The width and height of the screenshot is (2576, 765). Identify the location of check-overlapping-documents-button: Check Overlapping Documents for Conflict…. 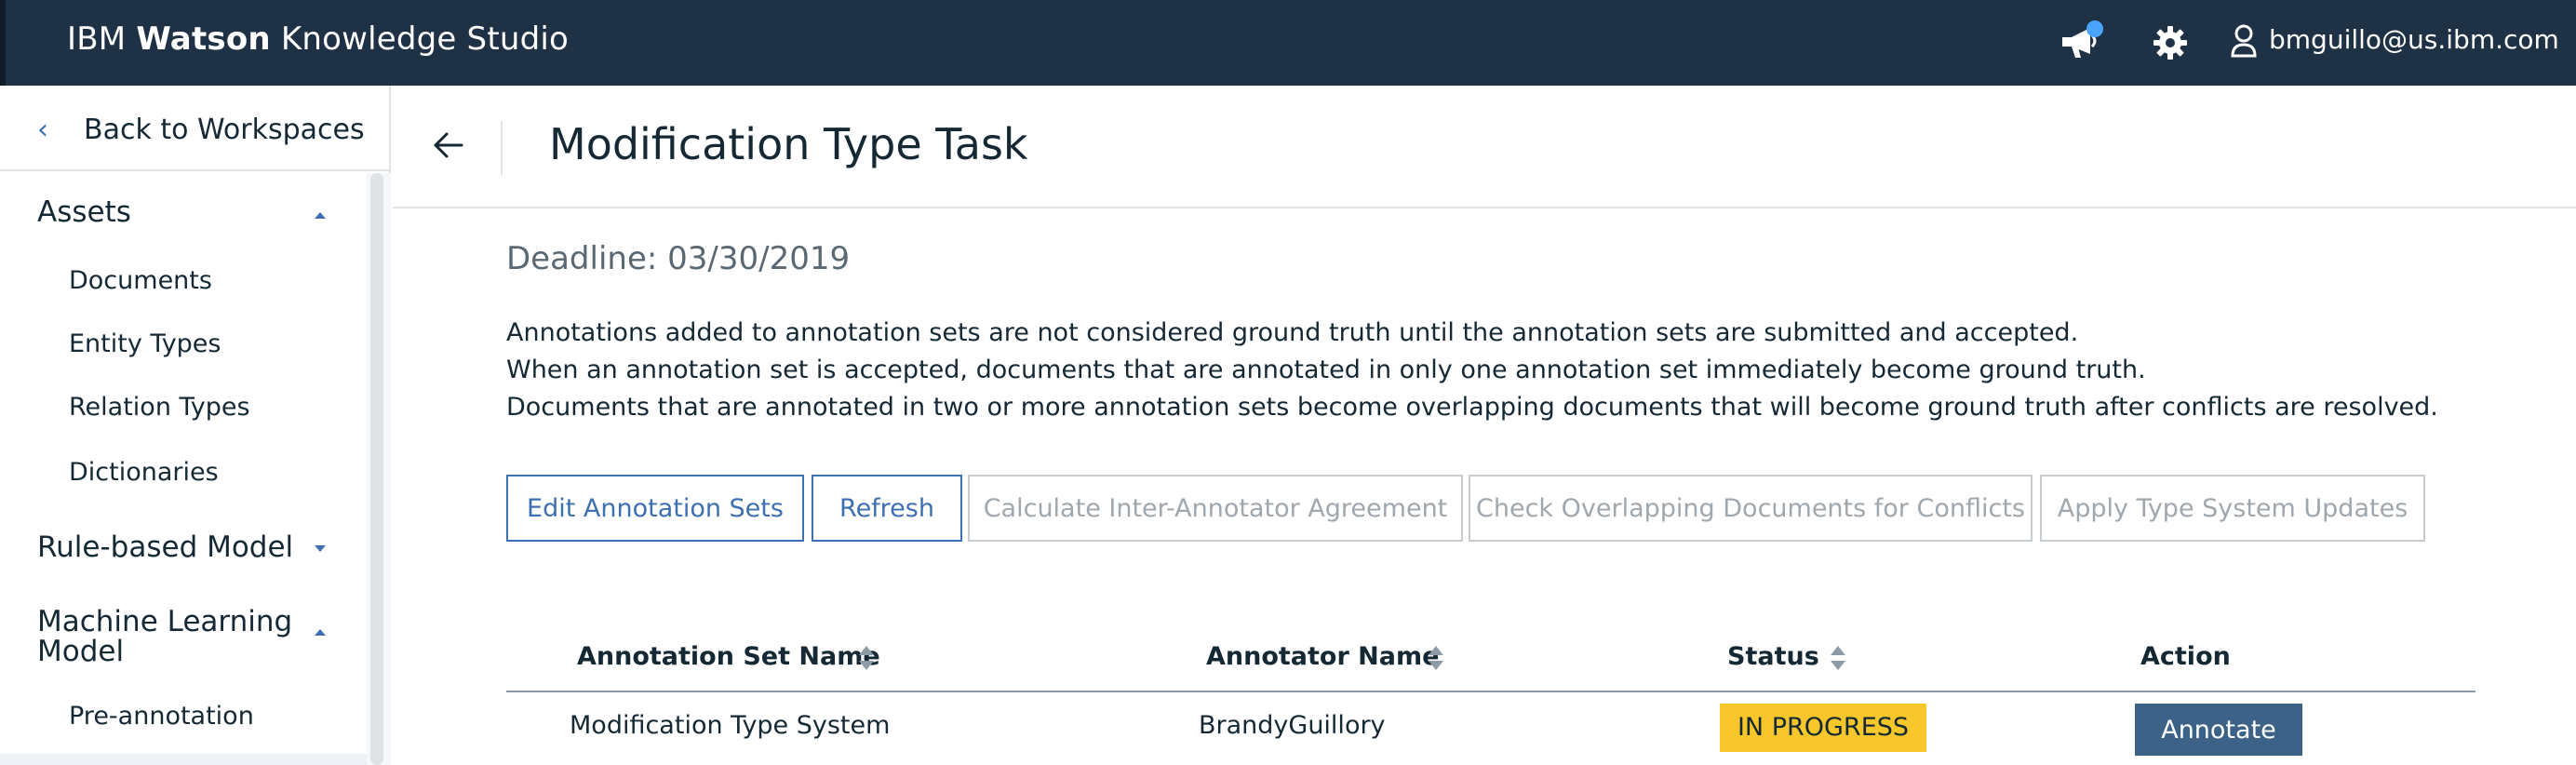
(1751, 508).